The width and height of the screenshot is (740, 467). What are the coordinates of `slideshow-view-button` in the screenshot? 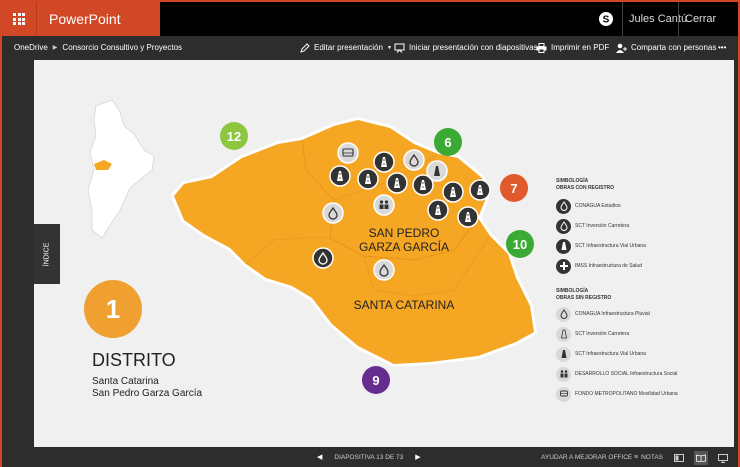 It's located at (723, 458).